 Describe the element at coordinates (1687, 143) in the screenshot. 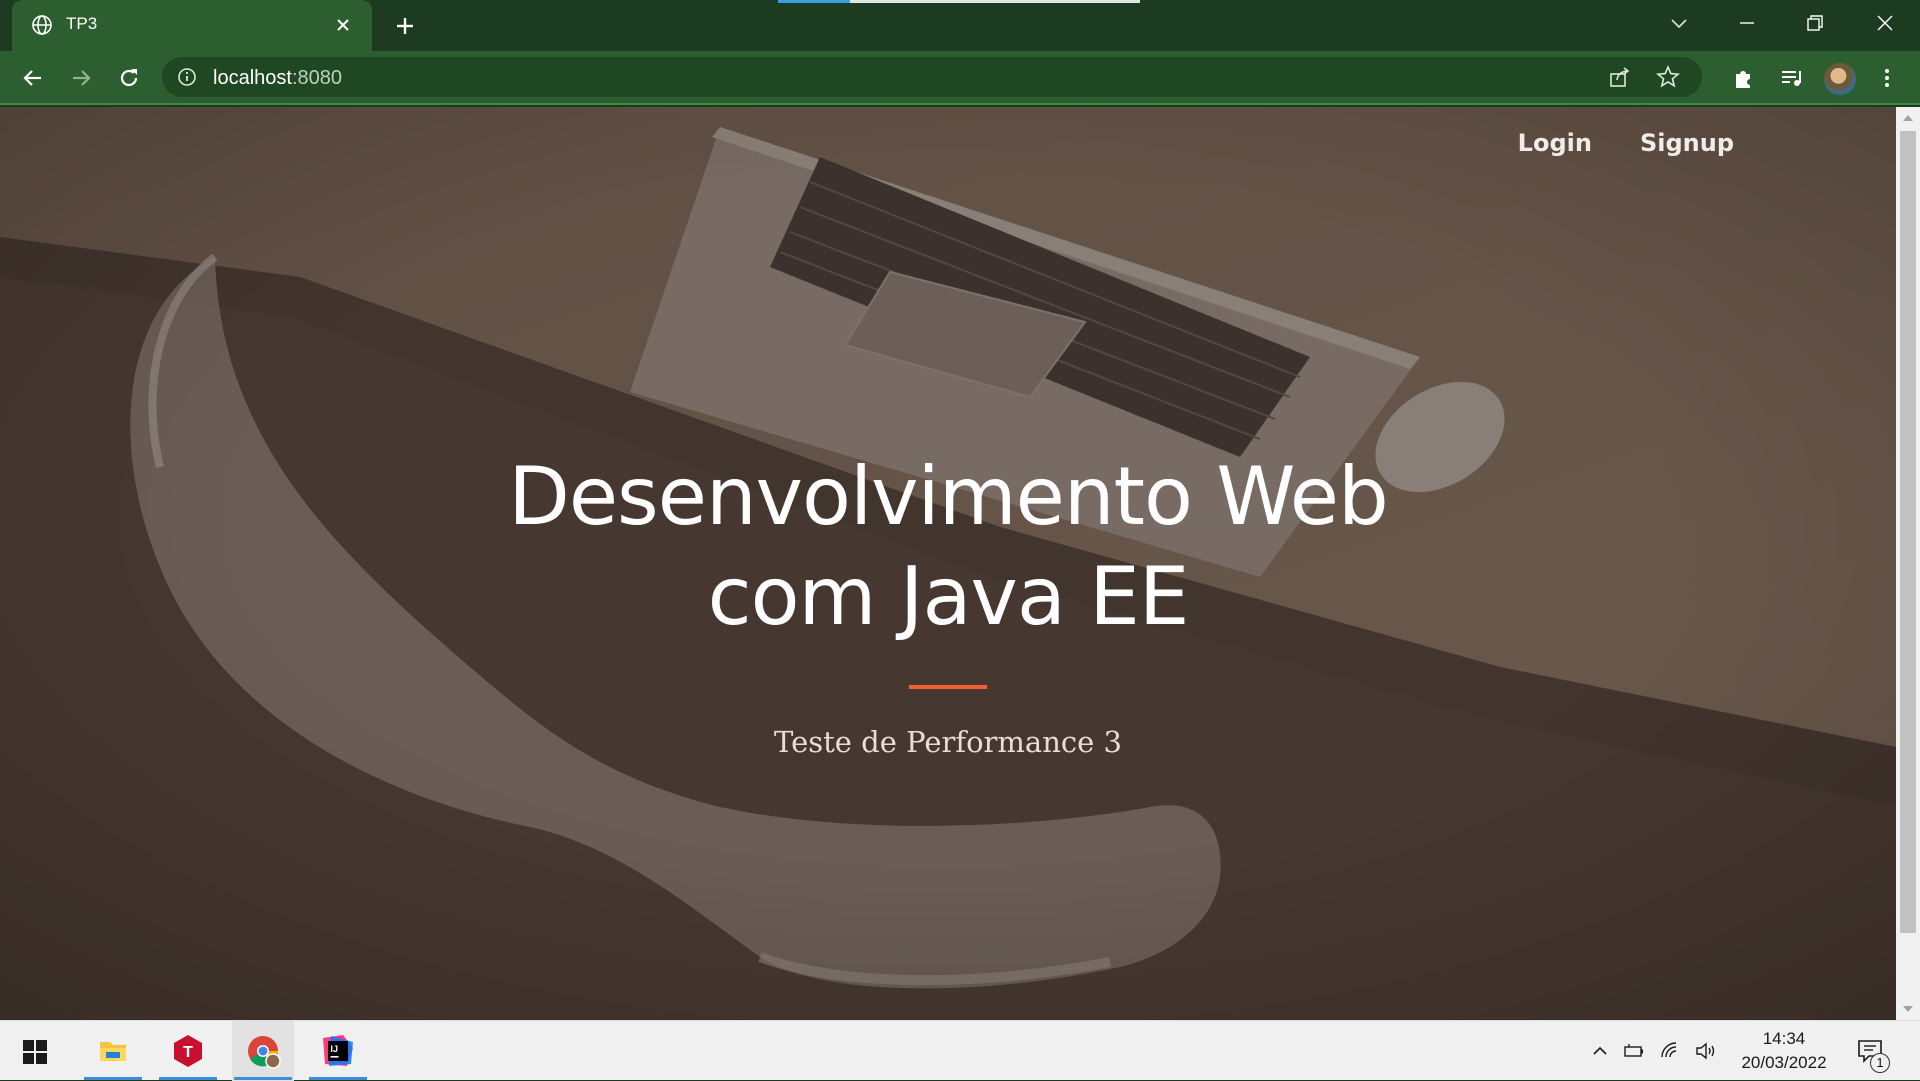

I see `signup-link: Signup` at that location.